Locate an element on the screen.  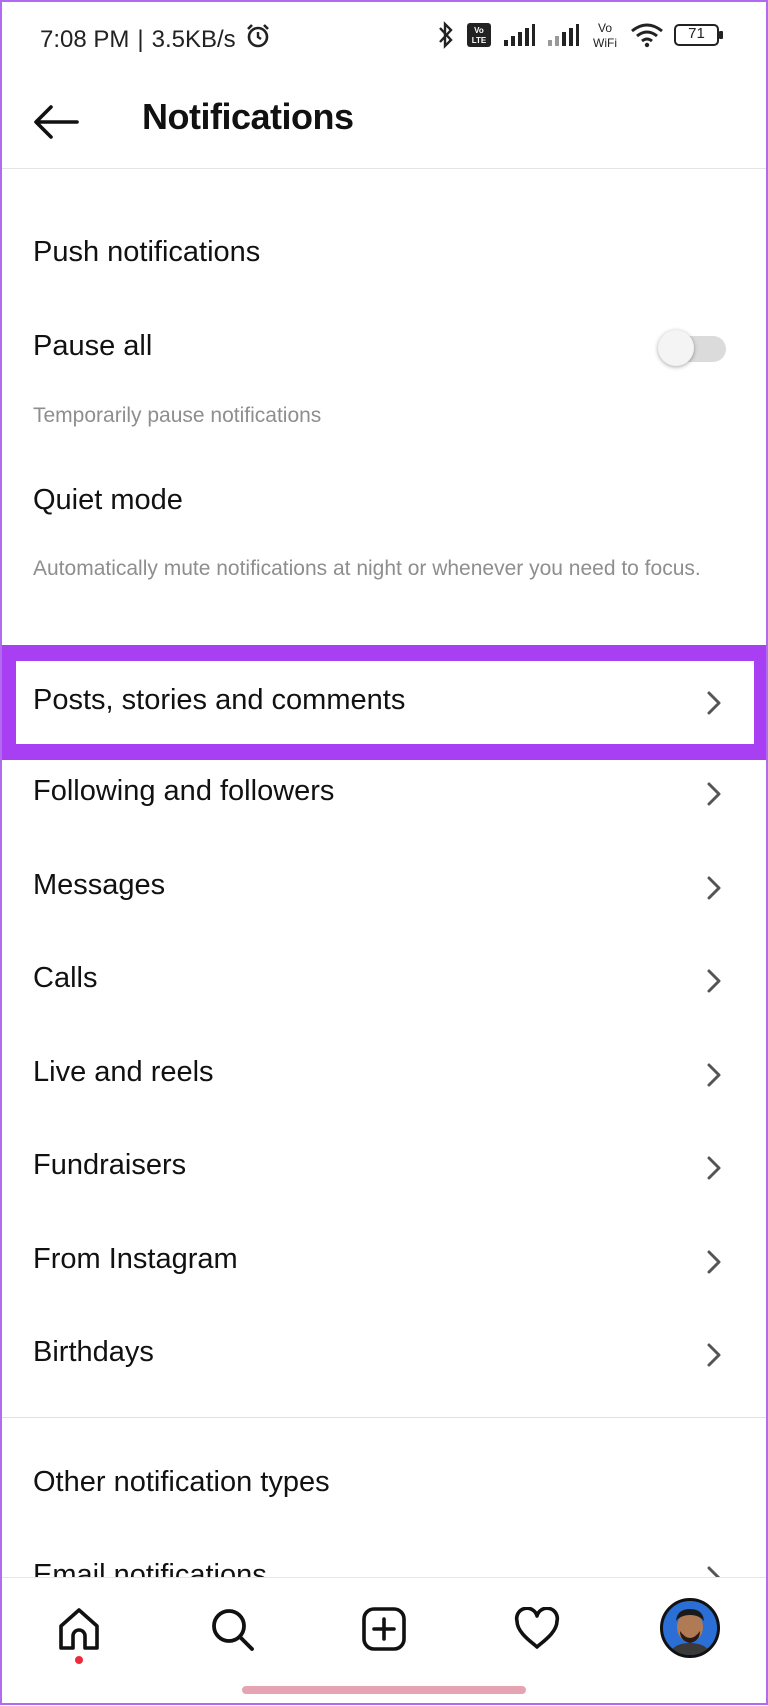
status-speed: 3.5KB/s is located at coordinates (193, 39).